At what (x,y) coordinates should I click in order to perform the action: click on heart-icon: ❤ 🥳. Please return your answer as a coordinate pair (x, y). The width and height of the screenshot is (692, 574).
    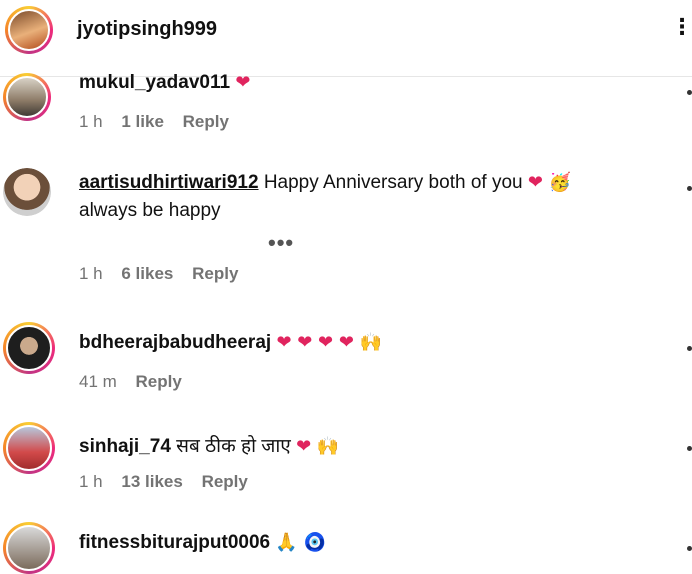
    Looking at the image, I should click on (549, 182).